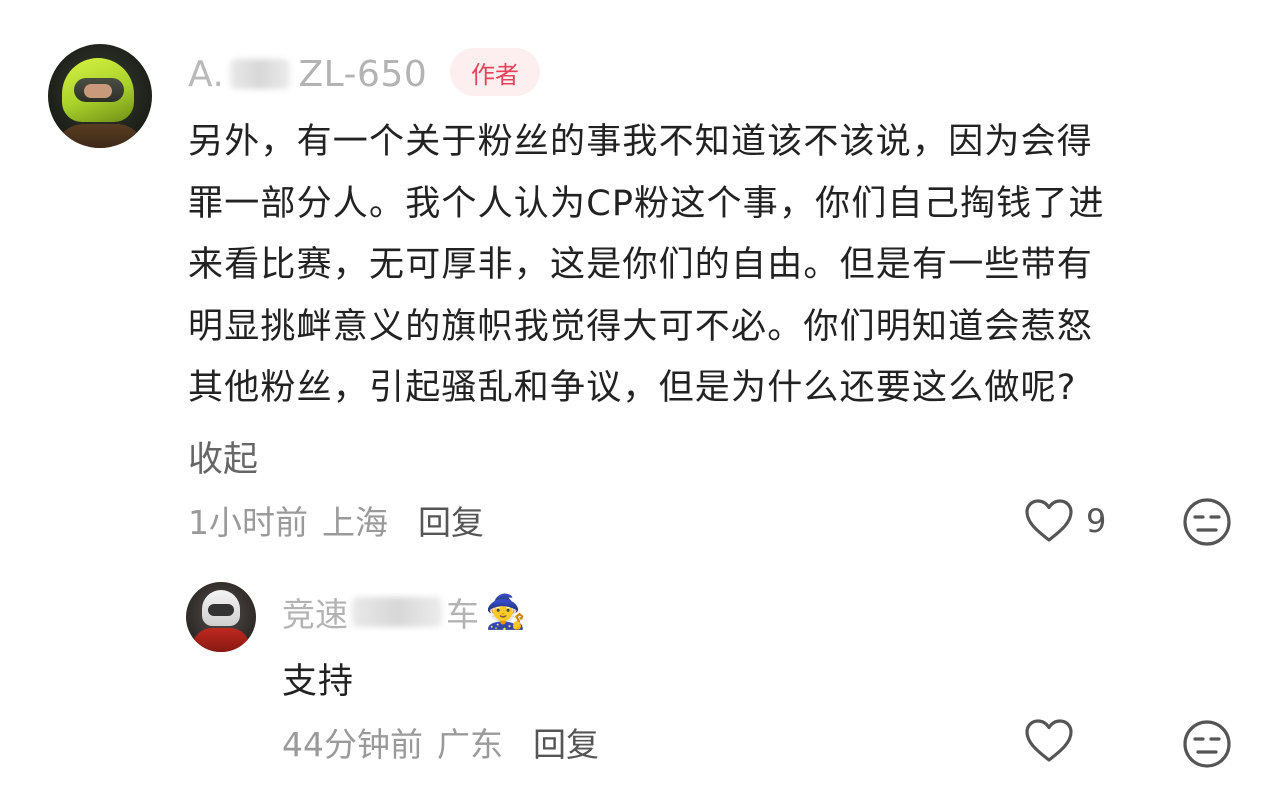 Image resolution: width=1280 pixels, height=794 pixels. What do you see at coordinates (318, 682) in the screenshot?
I see `reply-body: 支持` at bounding box center [318, 682].